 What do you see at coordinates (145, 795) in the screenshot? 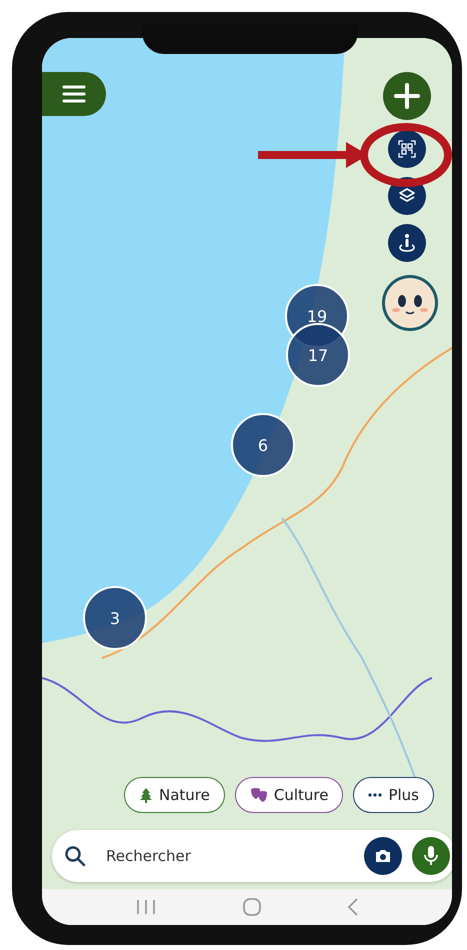
I see `tree-icon` at bounding box center [145, 795].